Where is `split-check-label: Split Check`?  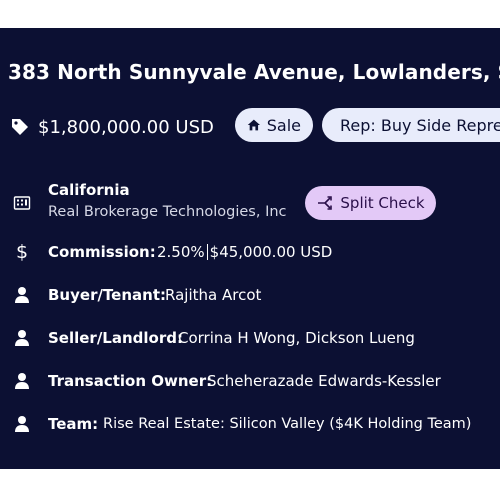
split-check-label: Split Check is located at coordinates (382, 203).